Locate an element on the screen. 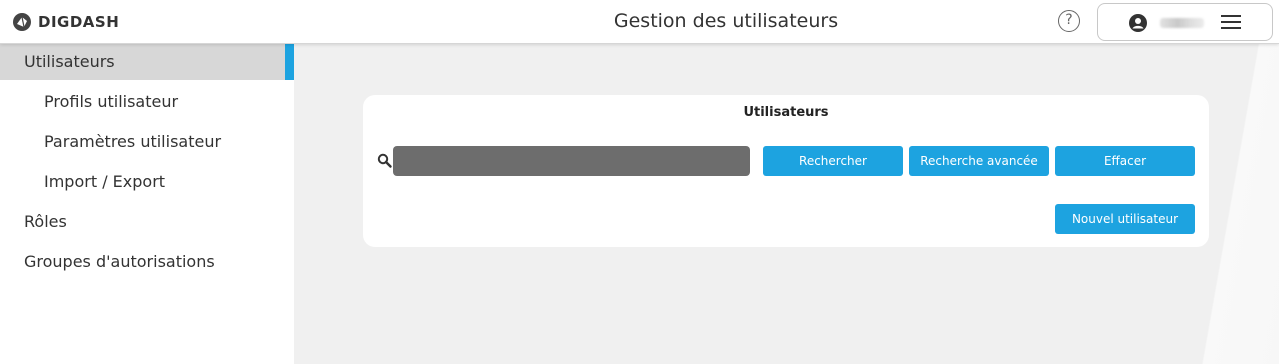 This screenshot has width=1279, height=364. logo: DIGDASH is located at coordinates (65, 22).